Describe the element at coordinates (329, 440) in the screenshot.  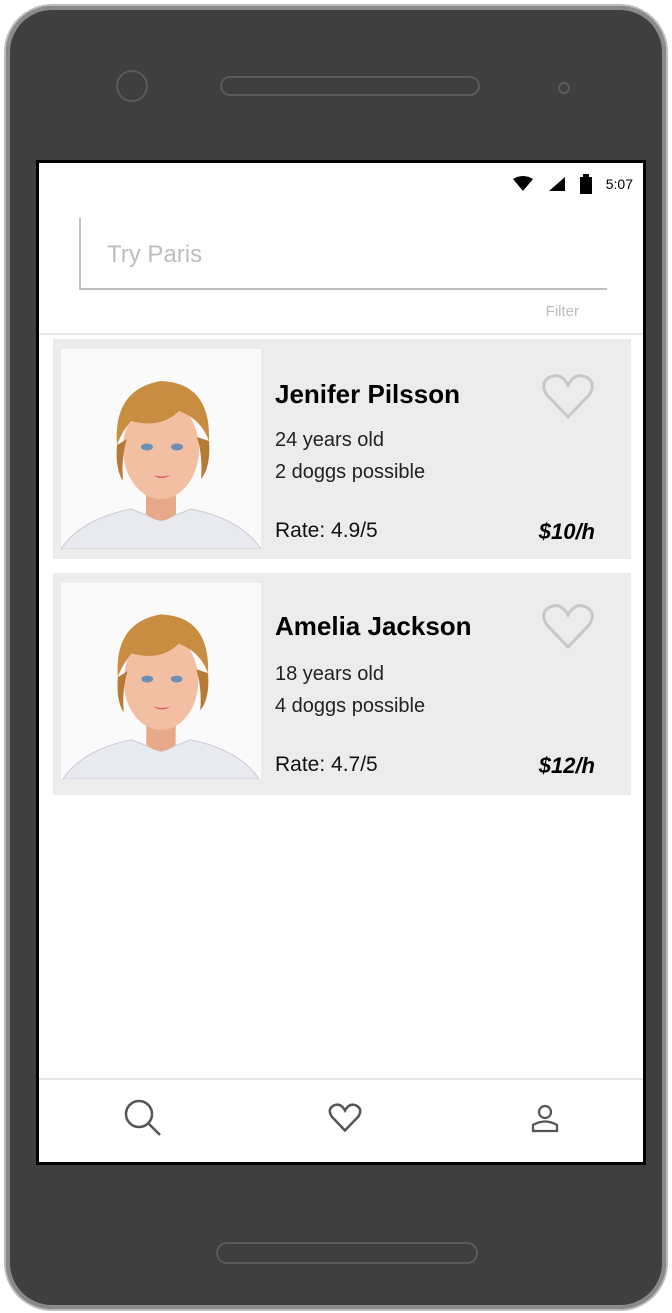
I see `sitter-age: 24 years old` at that location.